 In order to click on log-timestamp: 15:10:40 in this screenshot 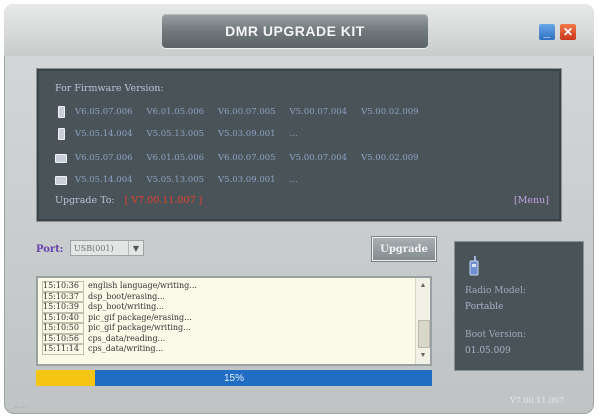, I will do `click(63, 317)`.